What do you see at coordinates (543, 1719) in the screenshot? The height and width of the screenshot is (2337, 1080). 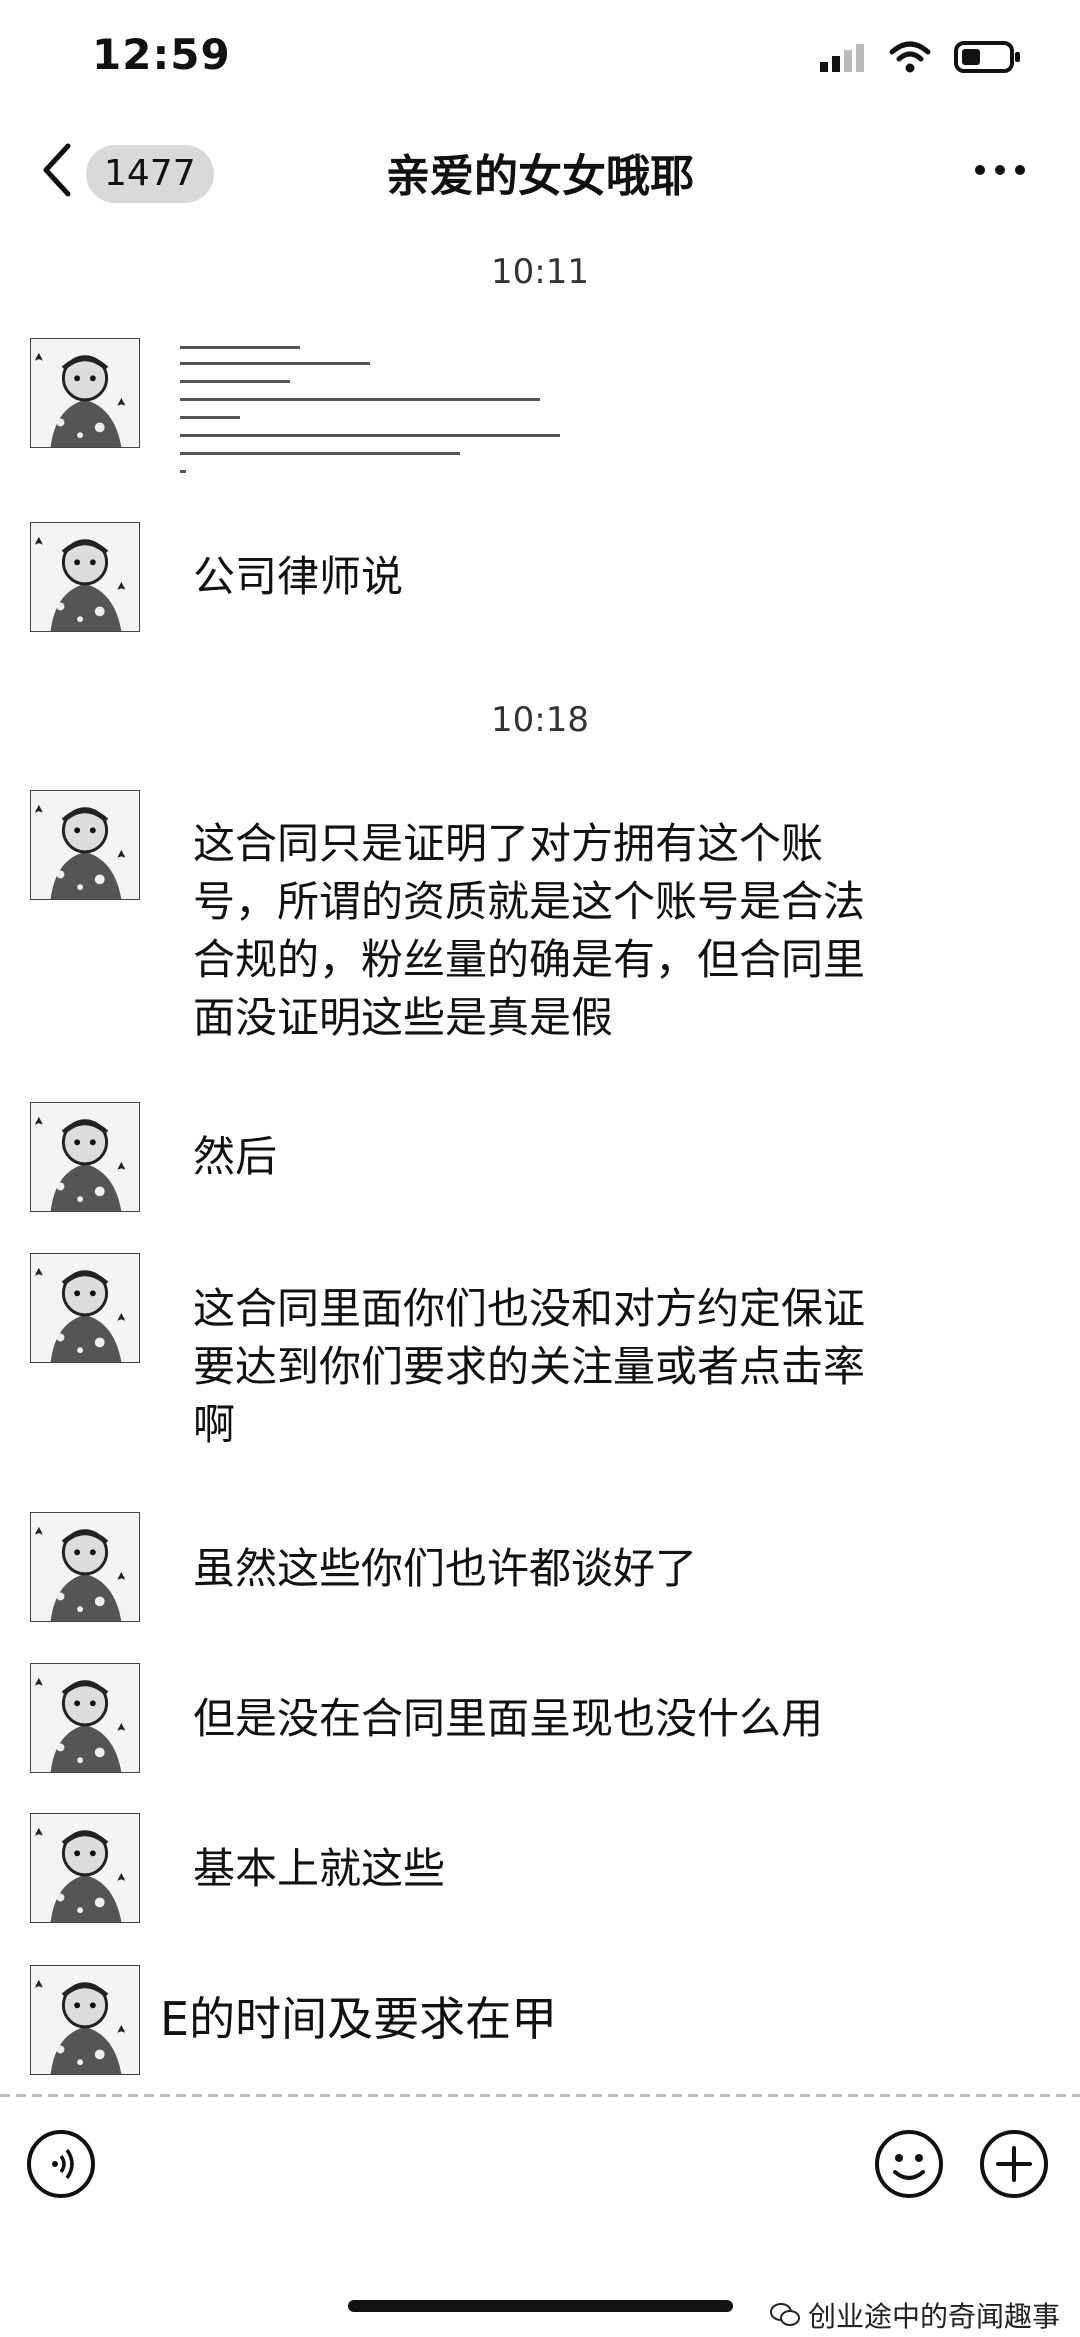 I see `text-message: 但是没在合同里面呈现也没什么用` at bounding box center [543, 1719].